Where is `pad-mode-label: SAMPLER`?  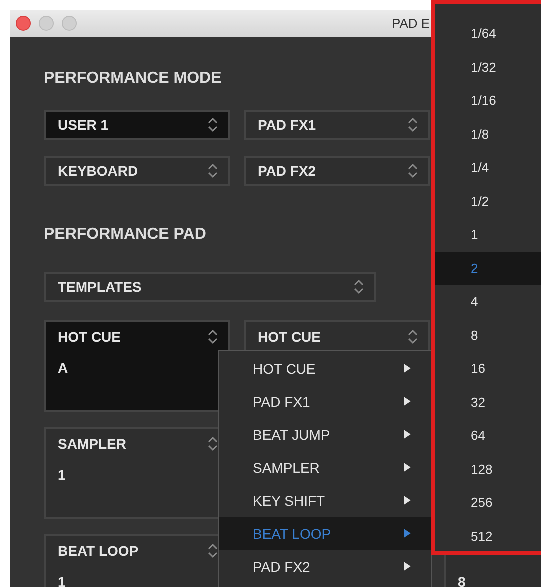 pad-mode-label: SAMPLER is located at coordinates (92, 444).